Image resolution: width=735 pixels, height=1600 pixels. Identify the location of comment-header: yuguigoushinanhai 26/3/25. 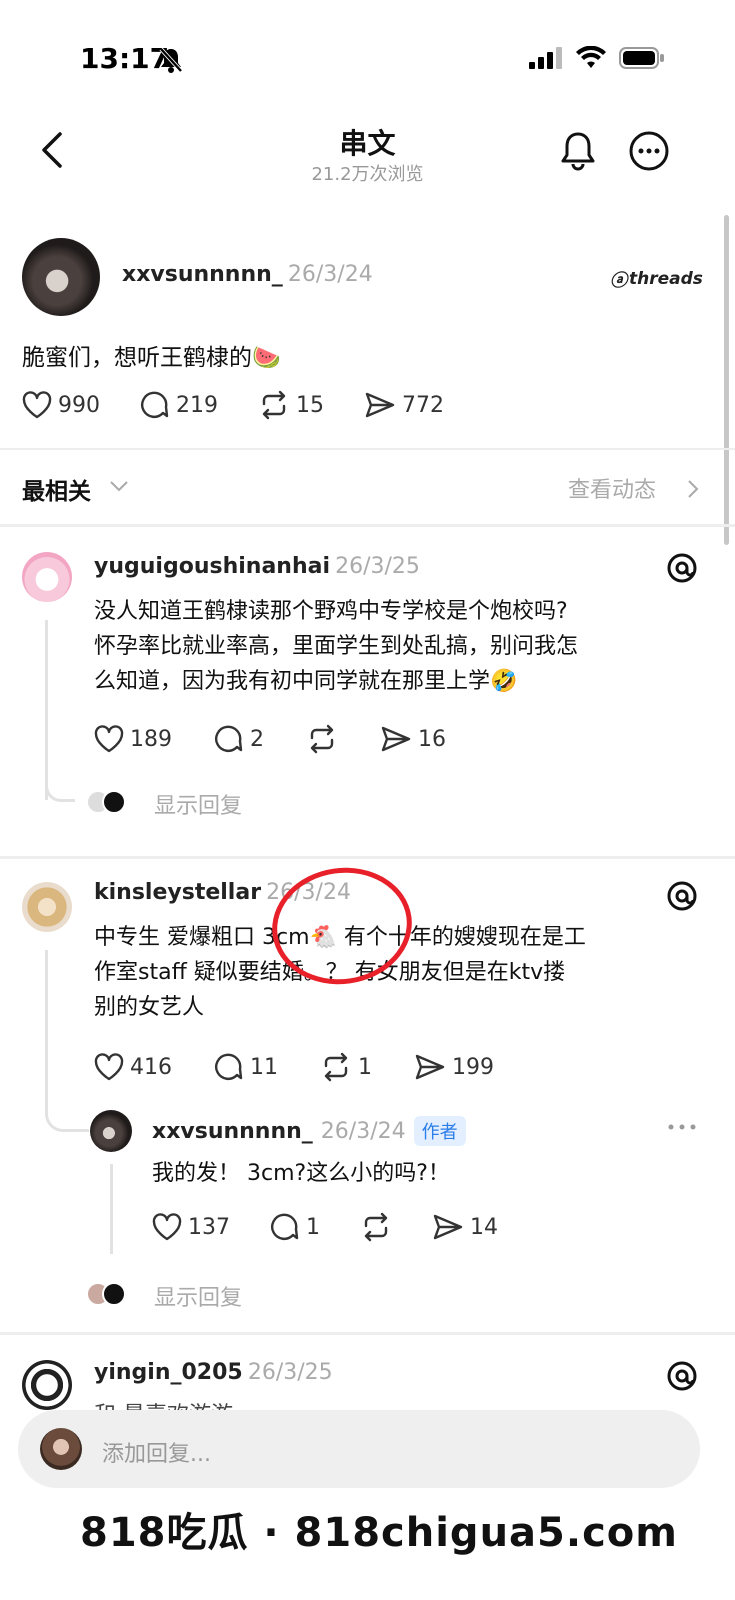
(257, 566).